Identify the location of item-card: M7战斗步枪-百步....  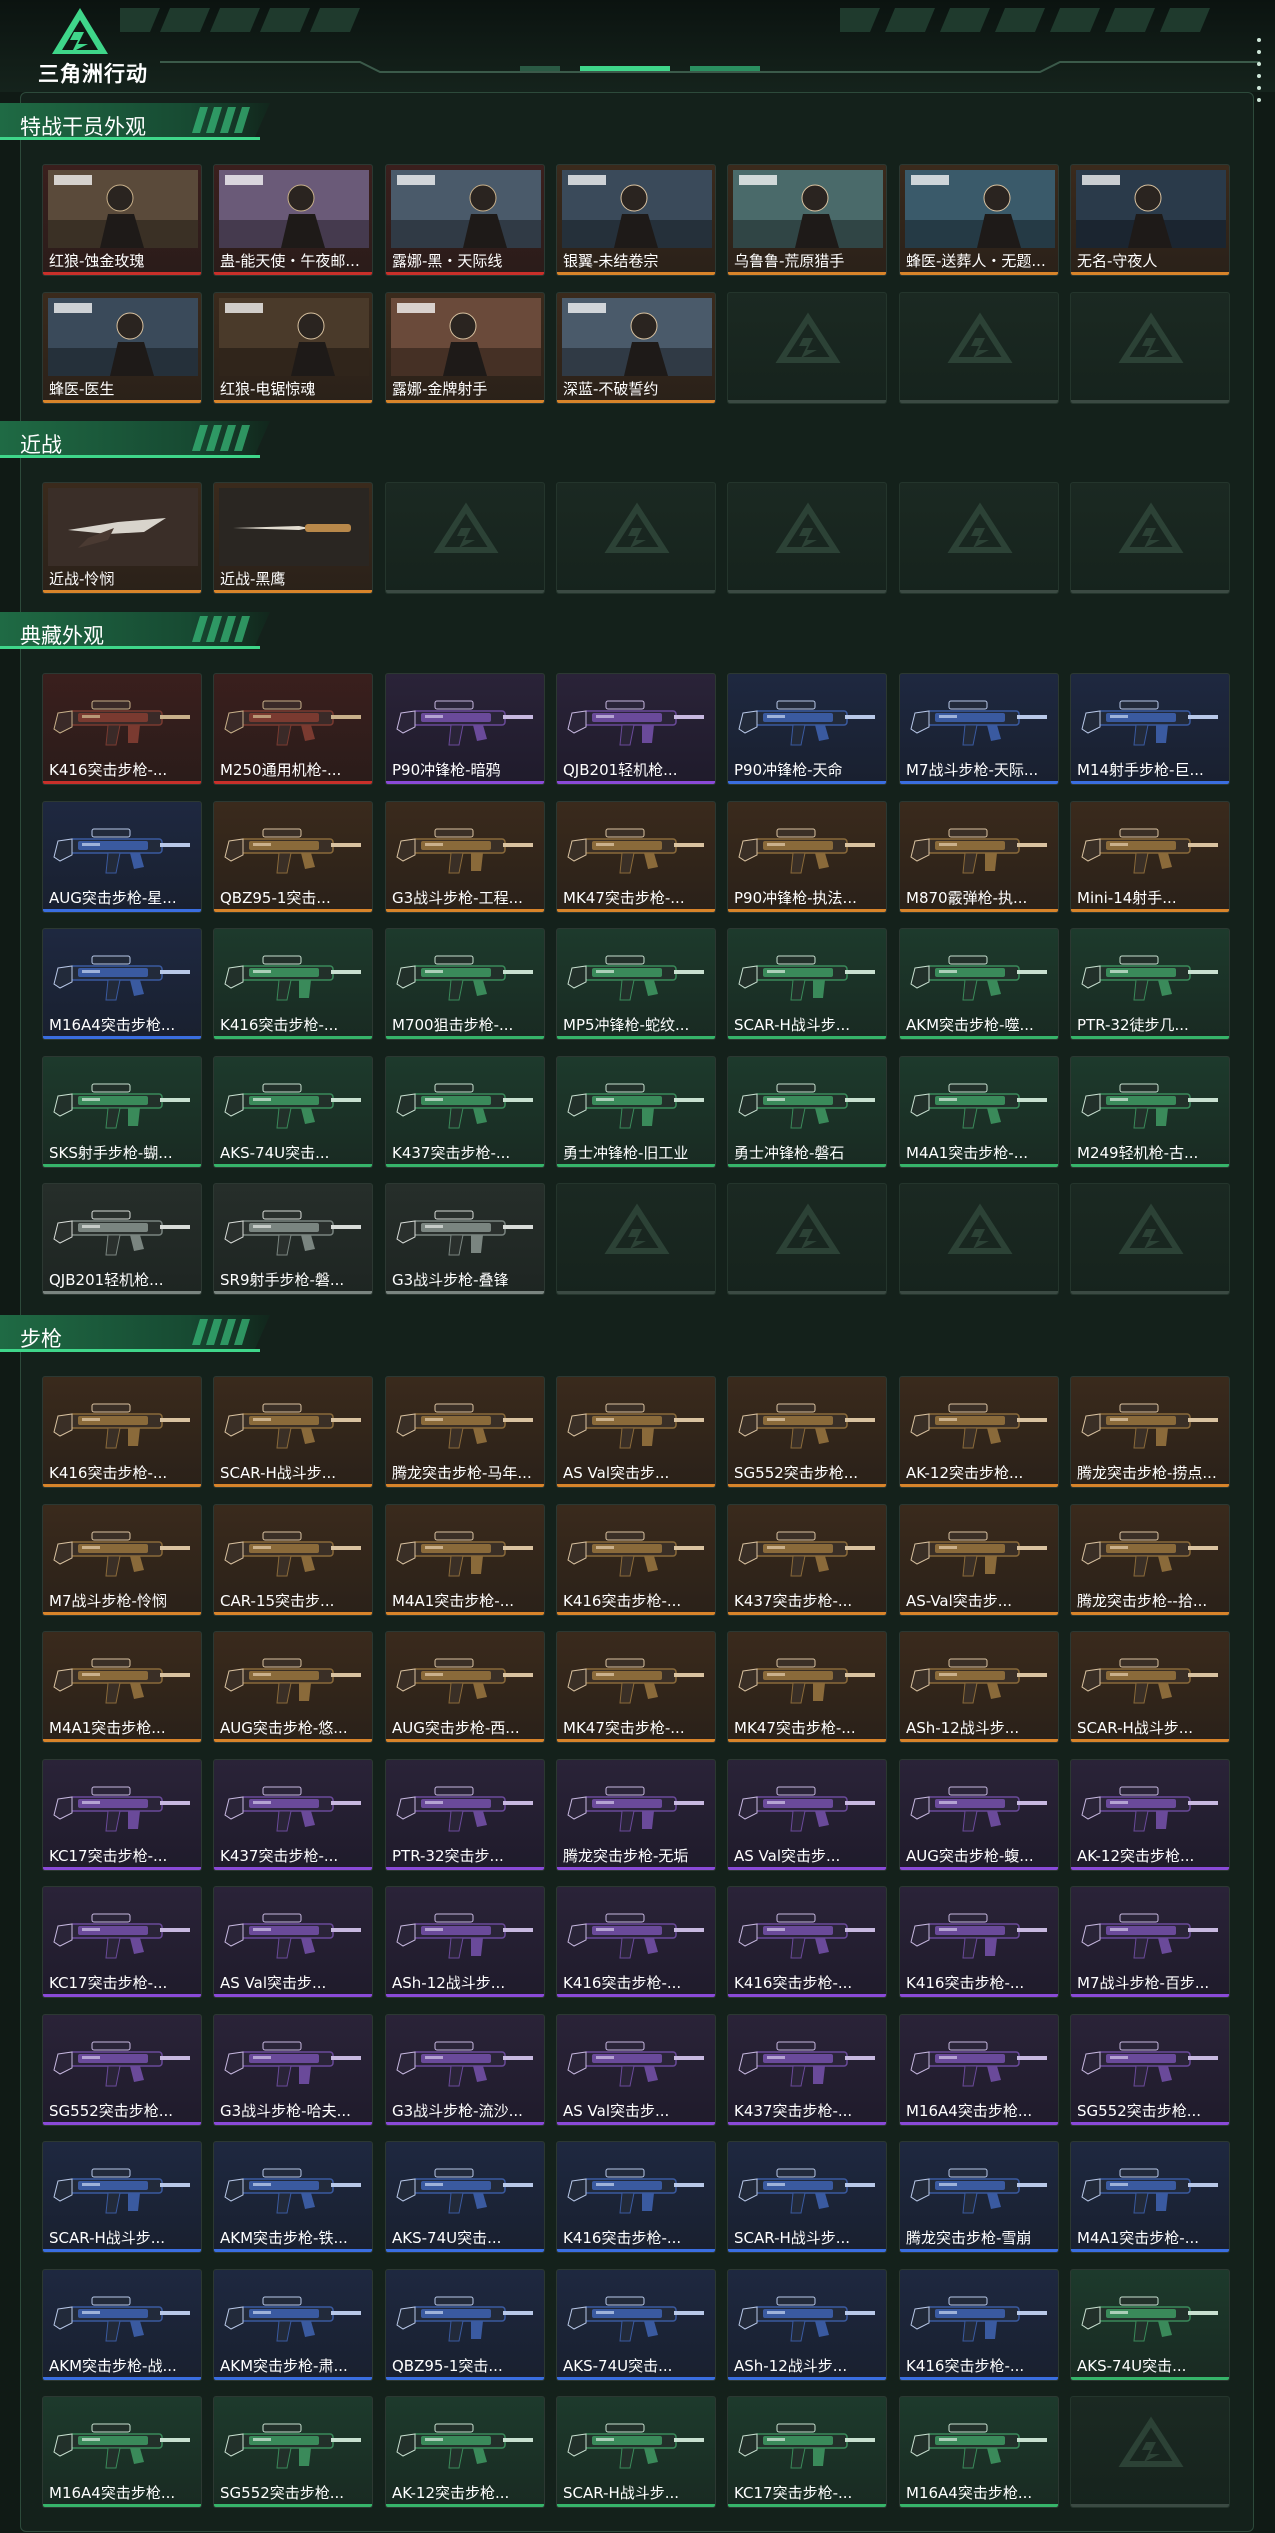
(1150, 1942).